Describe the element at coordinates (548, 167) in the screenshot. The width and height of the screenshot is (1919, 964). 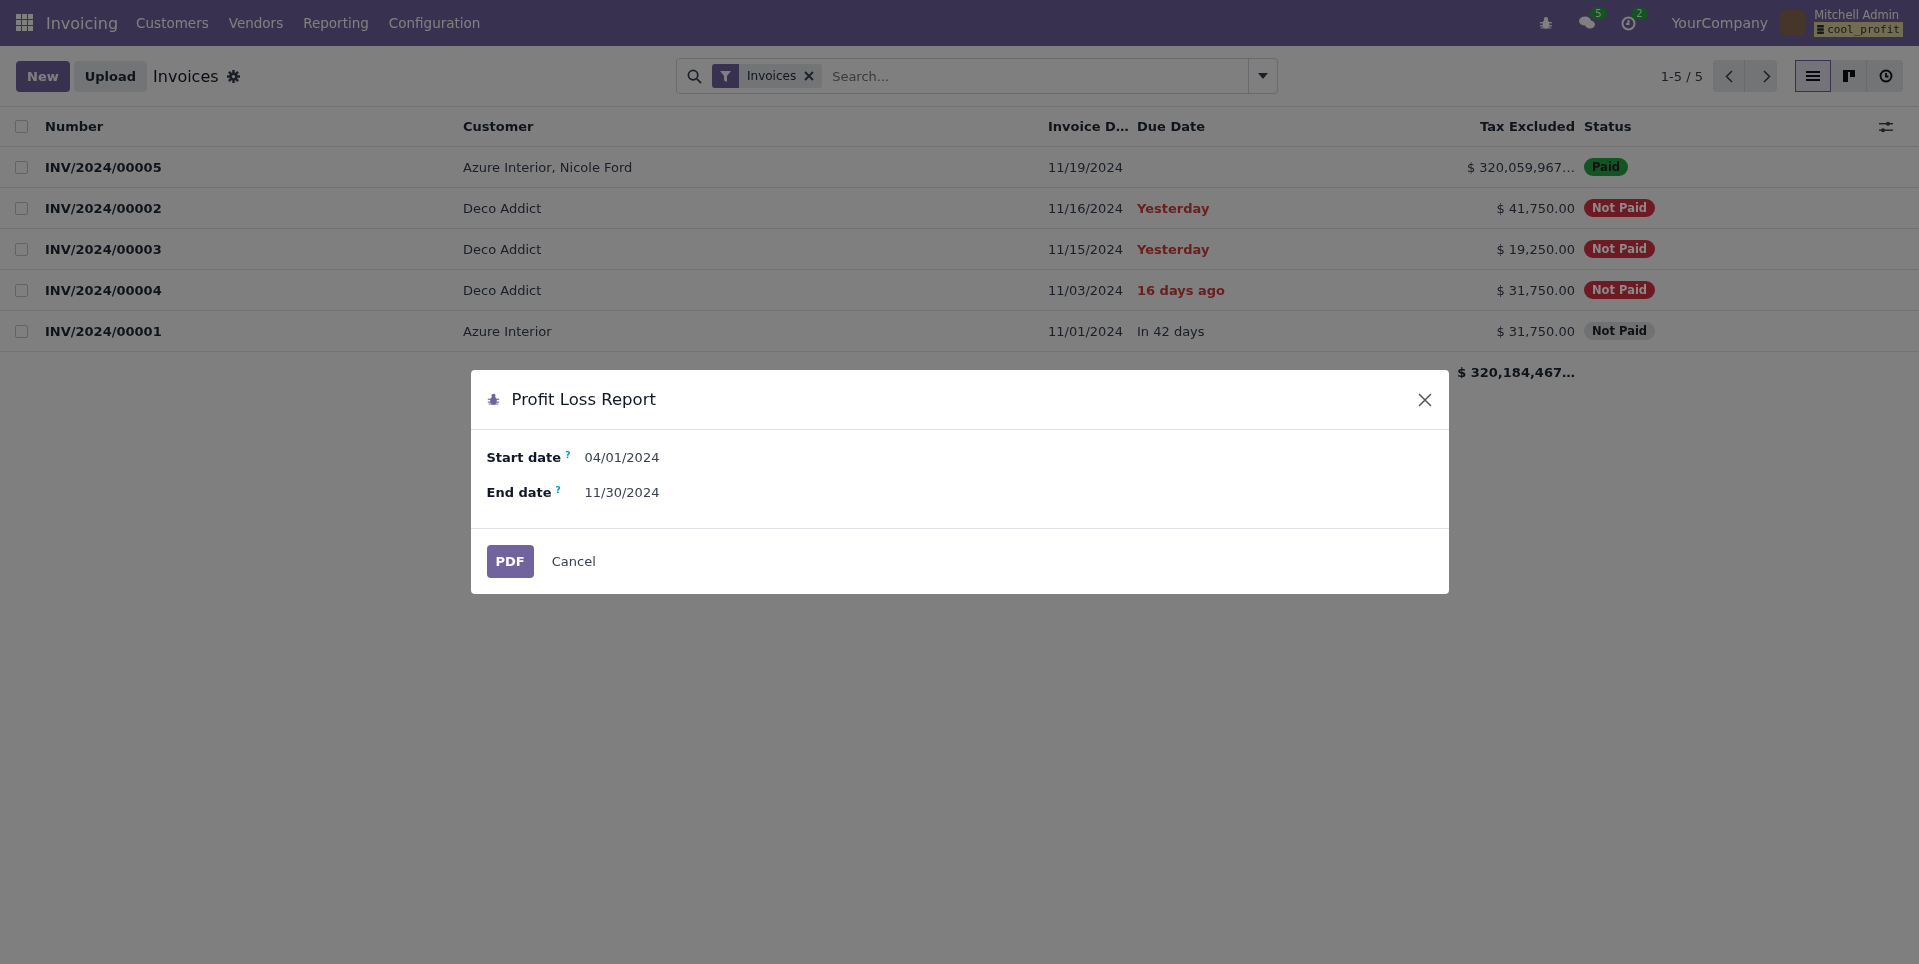
I see `table-cell: Azure Interior, Nicole Ford` at that location.